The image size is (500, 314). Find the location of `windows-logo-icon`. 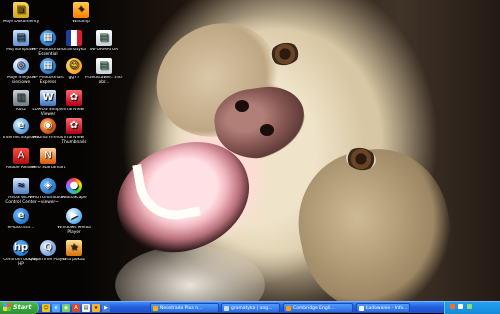

windows-logo-icon is located at coordinates (7, 307).